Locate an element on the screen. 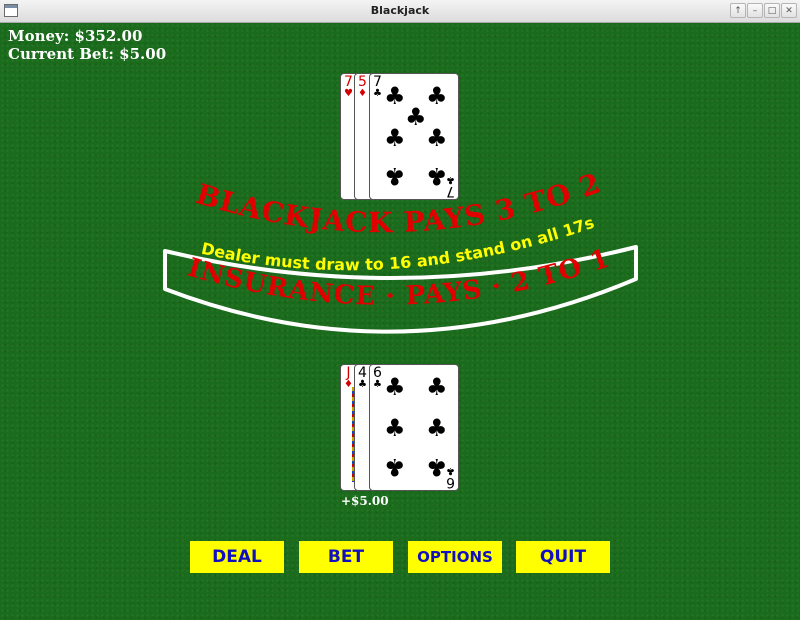 The height and width of the screenshot is (620, 800). player-card-3: 6 ♣ ♣ ♣ ♣ ♣ ♣ ♣ 6 ♣ is located at coordinates (414, 427).